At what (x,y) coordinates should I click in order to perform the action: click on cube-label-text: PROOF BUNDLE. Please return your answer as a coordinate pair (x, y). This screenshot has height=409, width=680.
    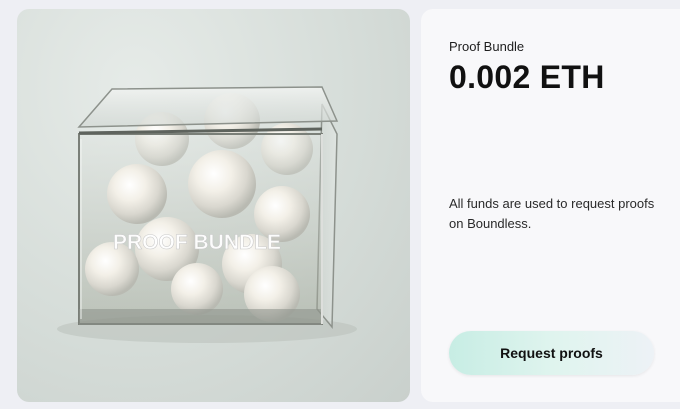
    Looking at the image, I should click on (197, 242).